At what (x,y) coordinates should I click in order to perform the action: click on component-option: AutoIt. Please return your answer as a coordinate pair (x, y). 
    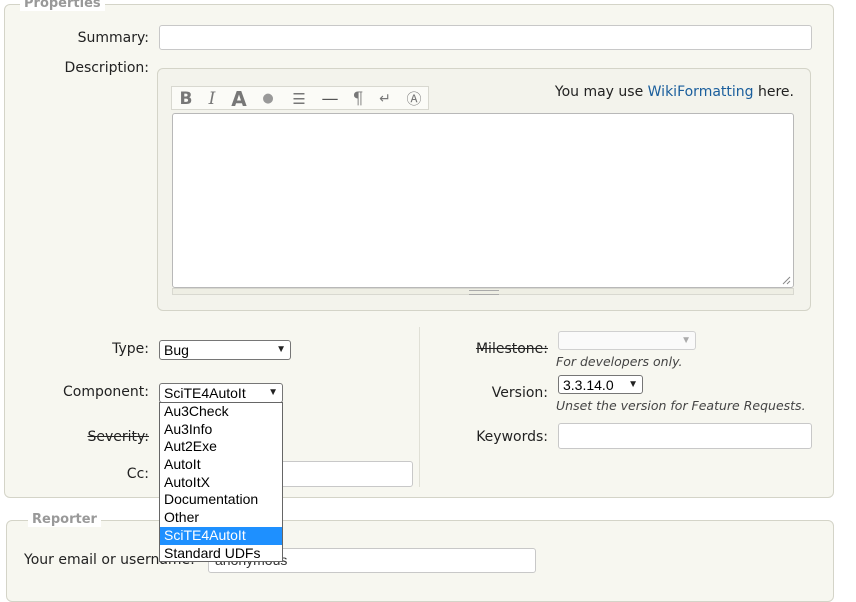
    Looking at the image, I should click on (221, 465).